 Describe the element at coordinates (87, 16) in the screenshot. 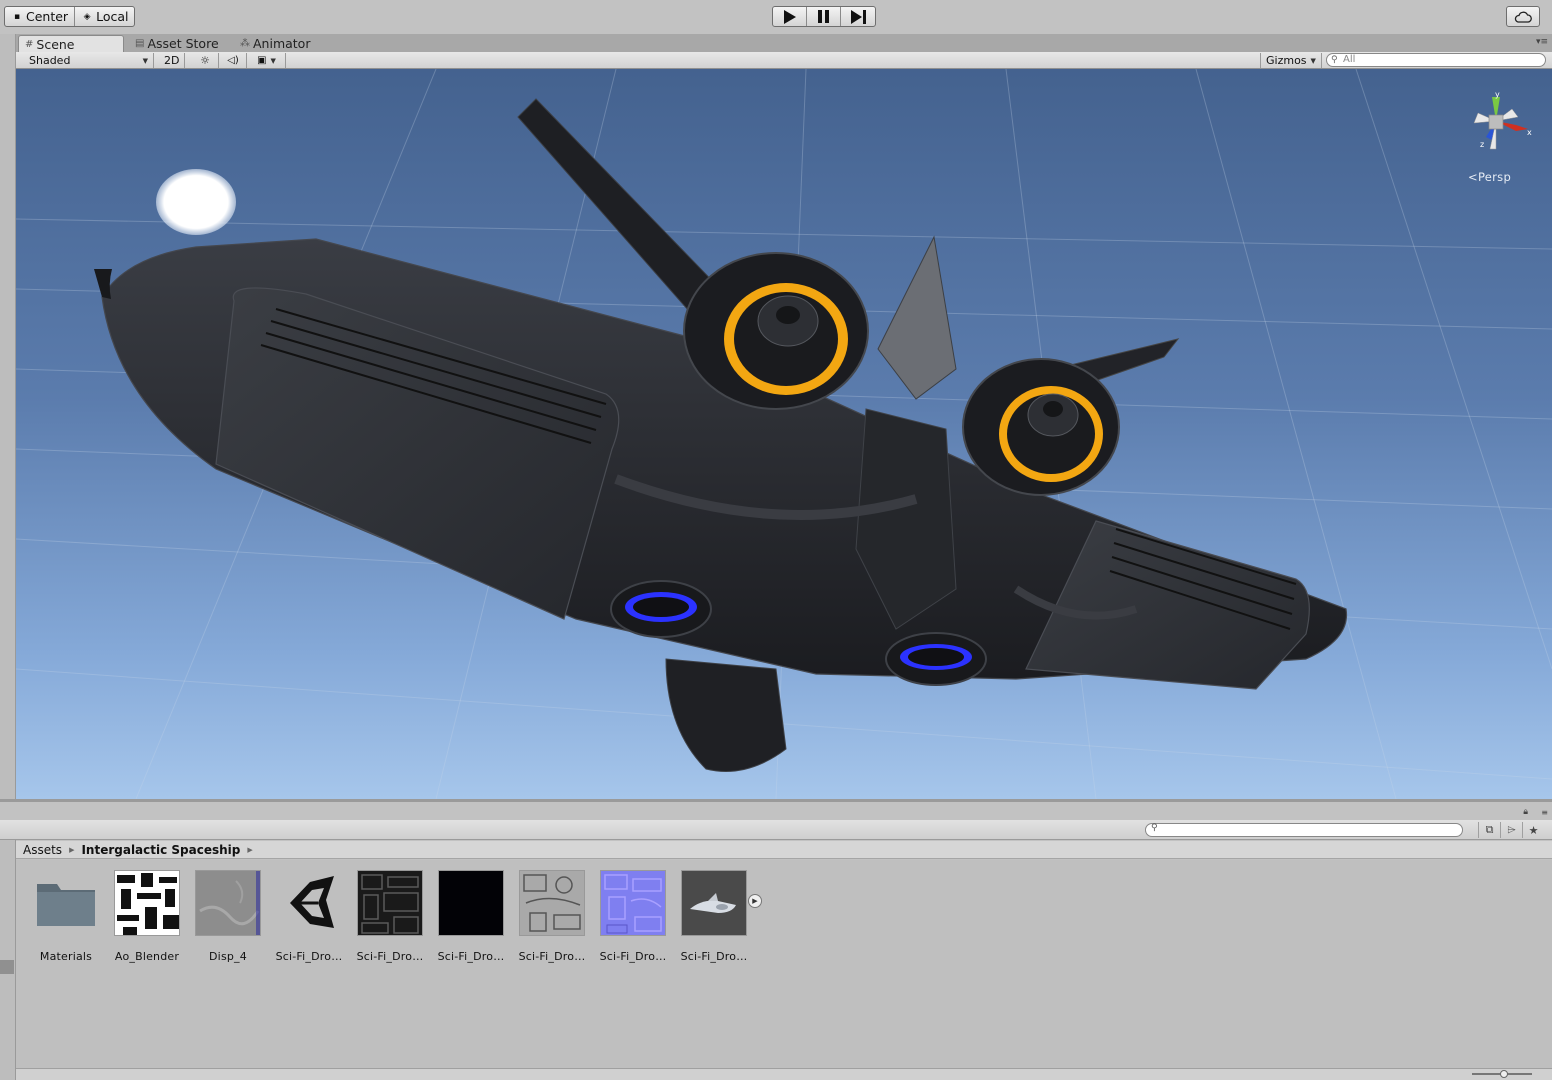

I see `cube-icon: ◈` at that location.